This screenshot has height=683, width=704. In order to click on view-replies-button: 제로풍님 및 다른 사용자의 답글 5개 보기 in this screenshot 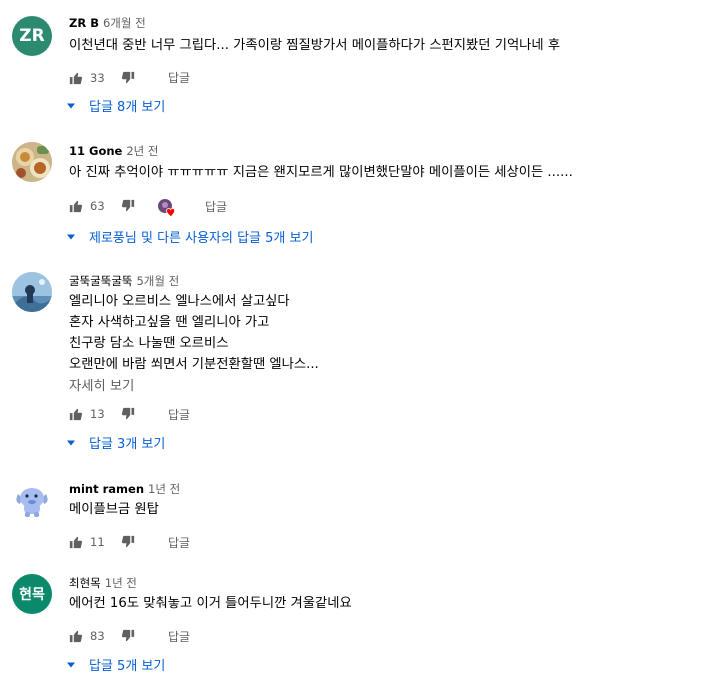, I will do `click(189, 236)`.